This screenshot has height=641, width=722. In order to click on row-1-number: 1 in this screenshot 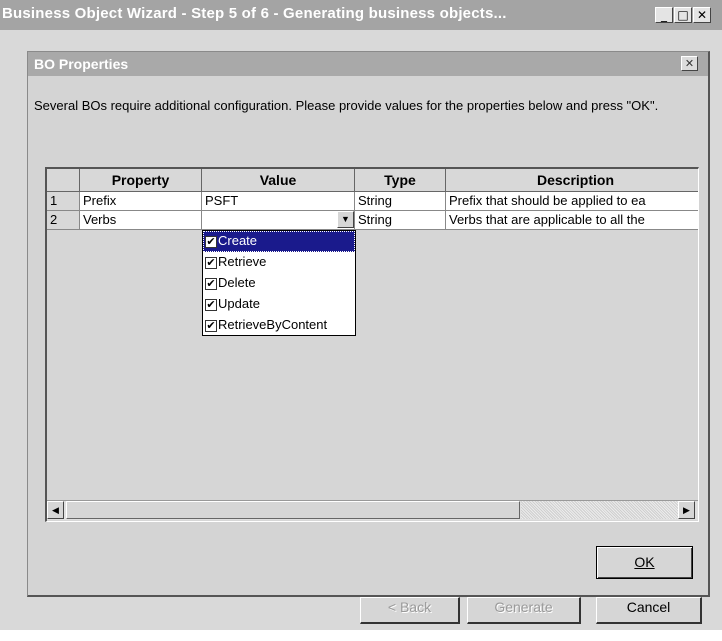, I will do `click(63, 201)`.